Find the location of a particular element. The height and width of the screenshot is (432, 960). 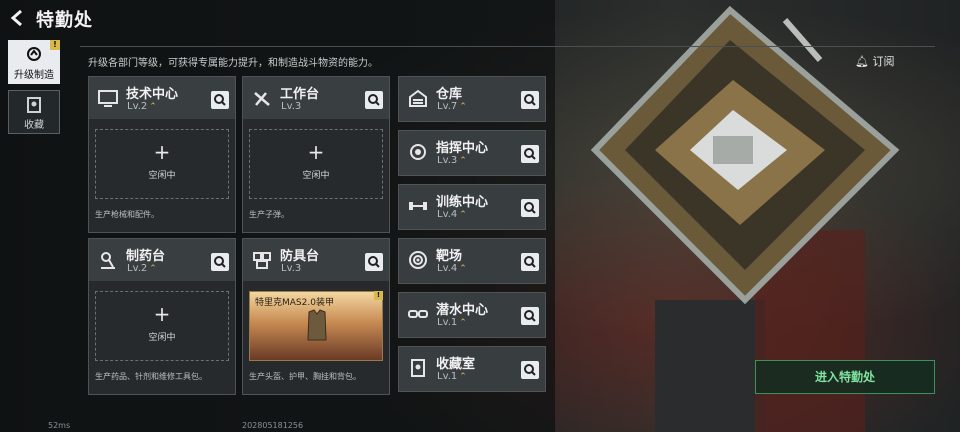

dumbbell-icon is located at coordinates (418, 206).